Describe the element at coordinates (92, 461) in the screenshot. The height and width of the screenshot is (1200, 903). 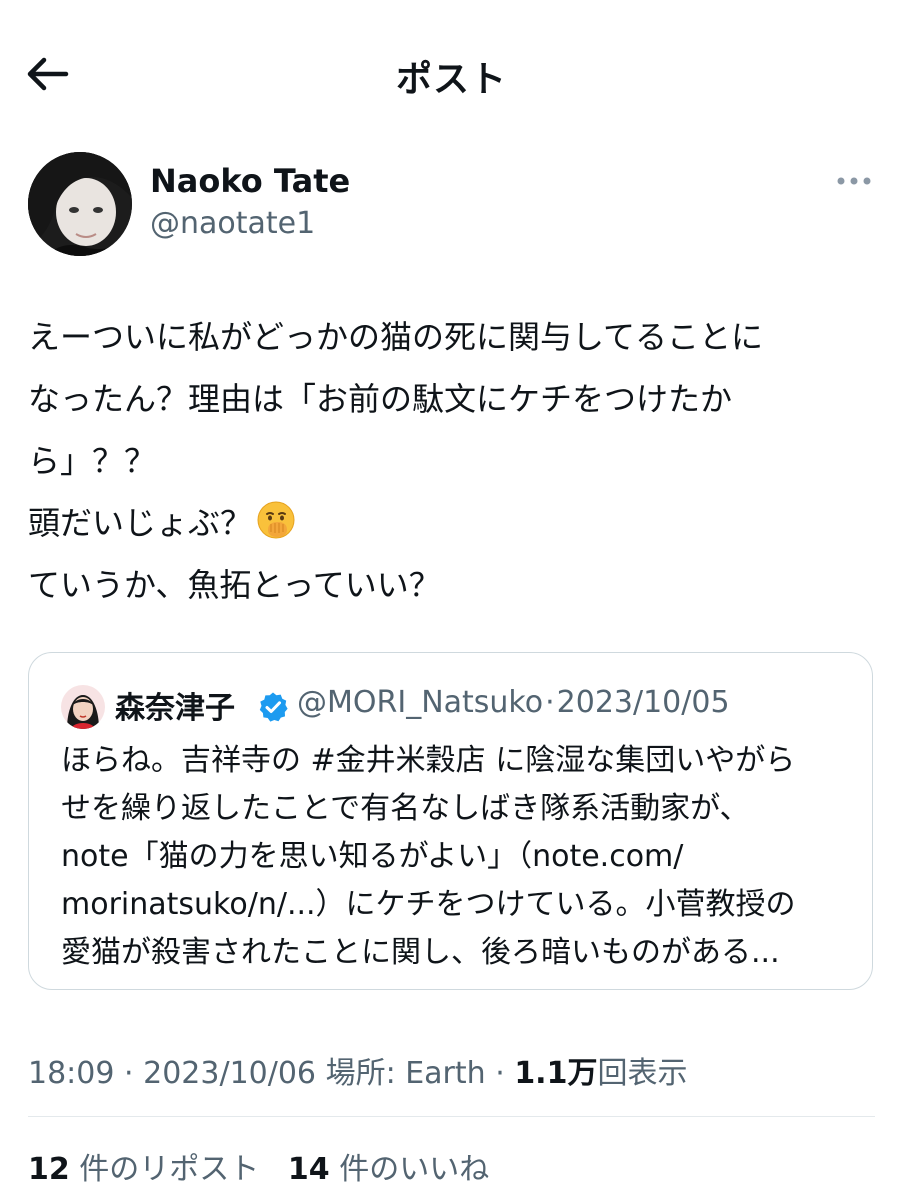
I see `tweet-line: ら」？？` at that location.